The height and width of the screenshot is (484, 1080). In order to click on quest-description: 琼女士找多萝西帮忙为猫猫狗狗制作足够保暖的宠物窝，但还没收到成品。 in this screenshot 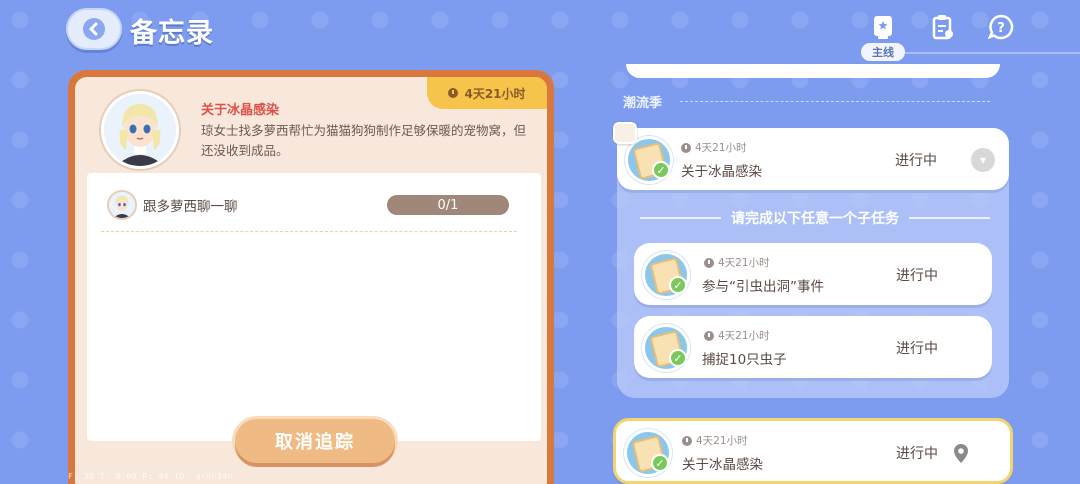, I will do `click(364, 140)`.